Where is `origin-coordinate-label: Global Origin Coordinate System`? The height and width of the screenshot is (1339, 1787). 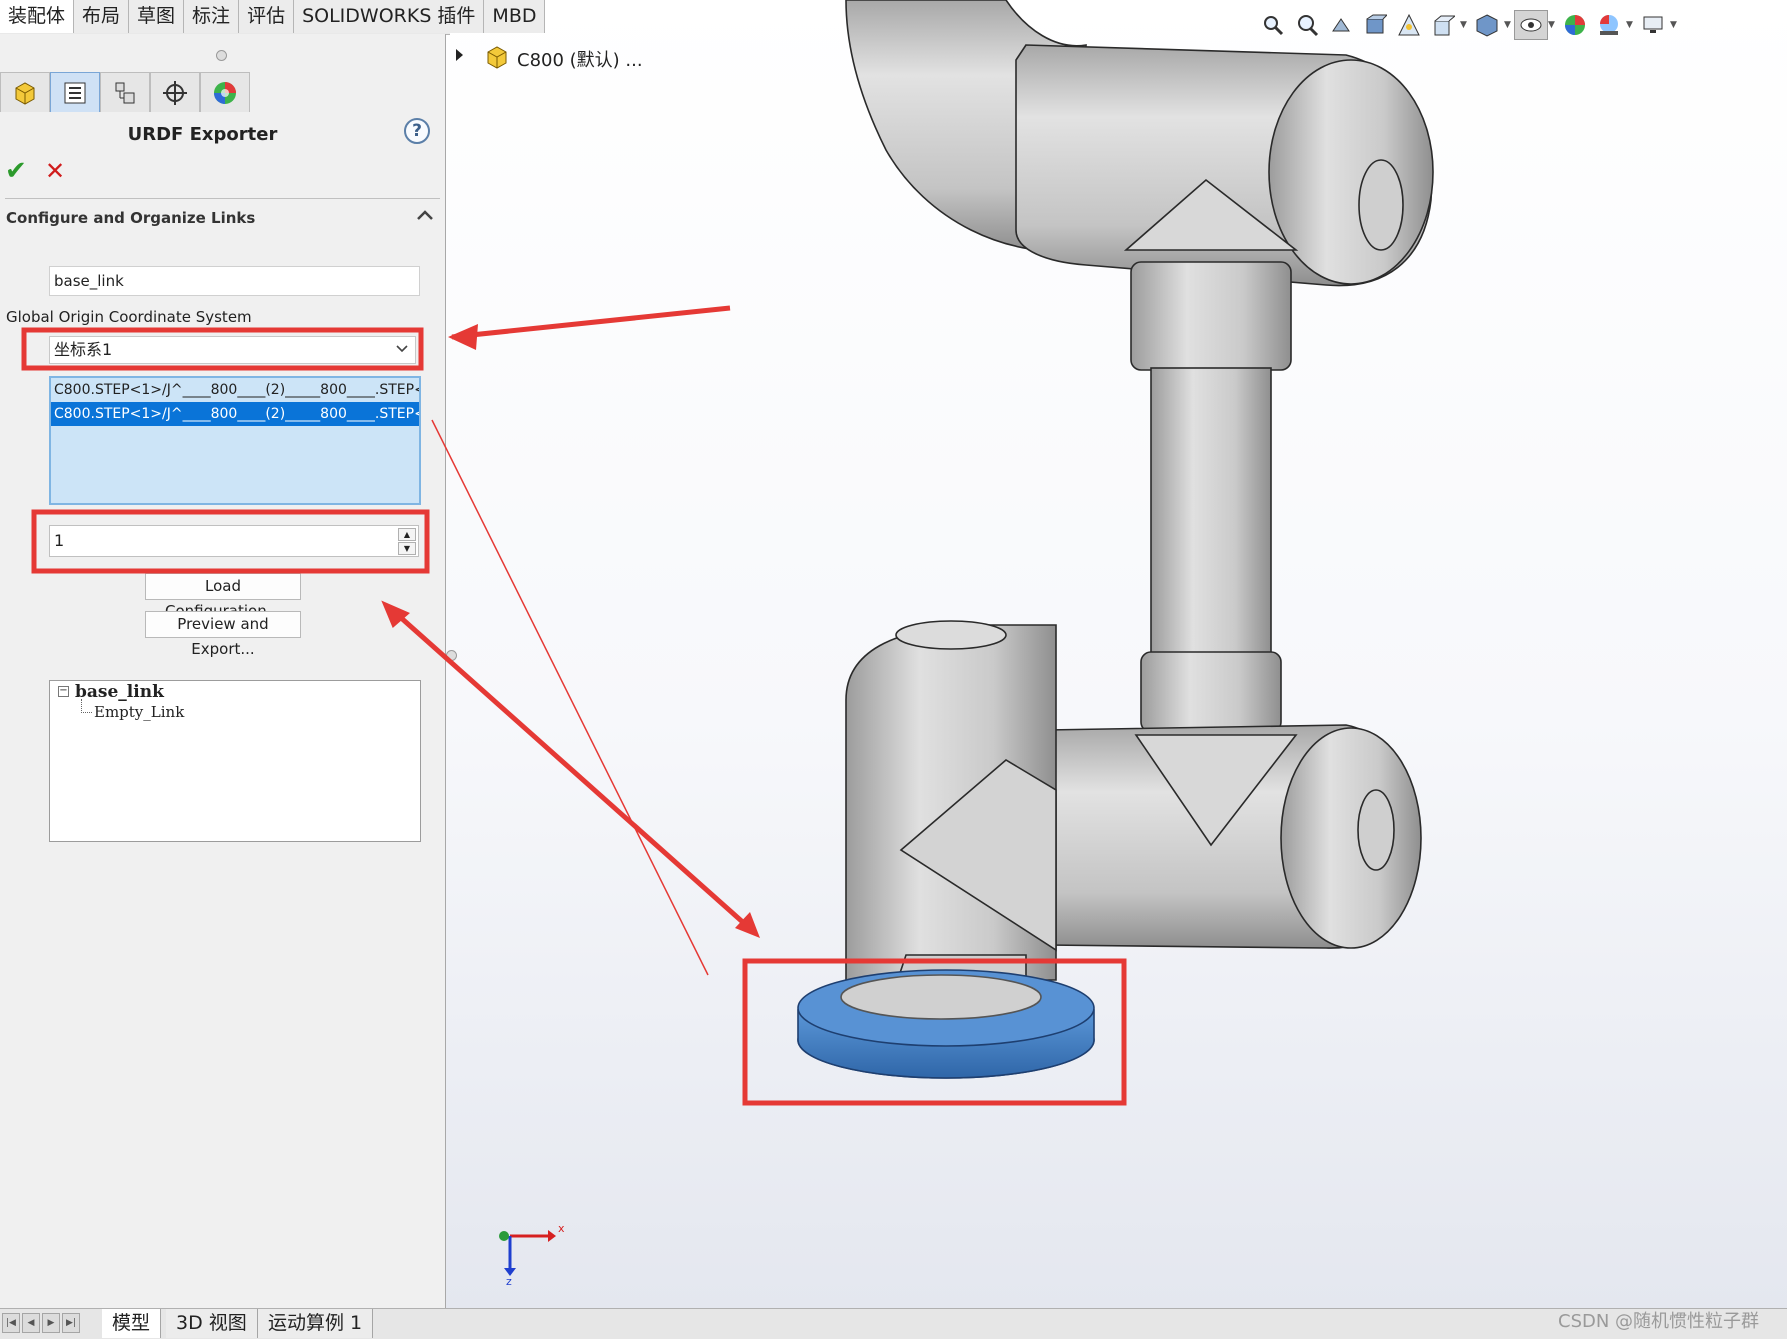 origin-coordinate-label: Global Origin Coordinate System is located at coordinates (129, 317).